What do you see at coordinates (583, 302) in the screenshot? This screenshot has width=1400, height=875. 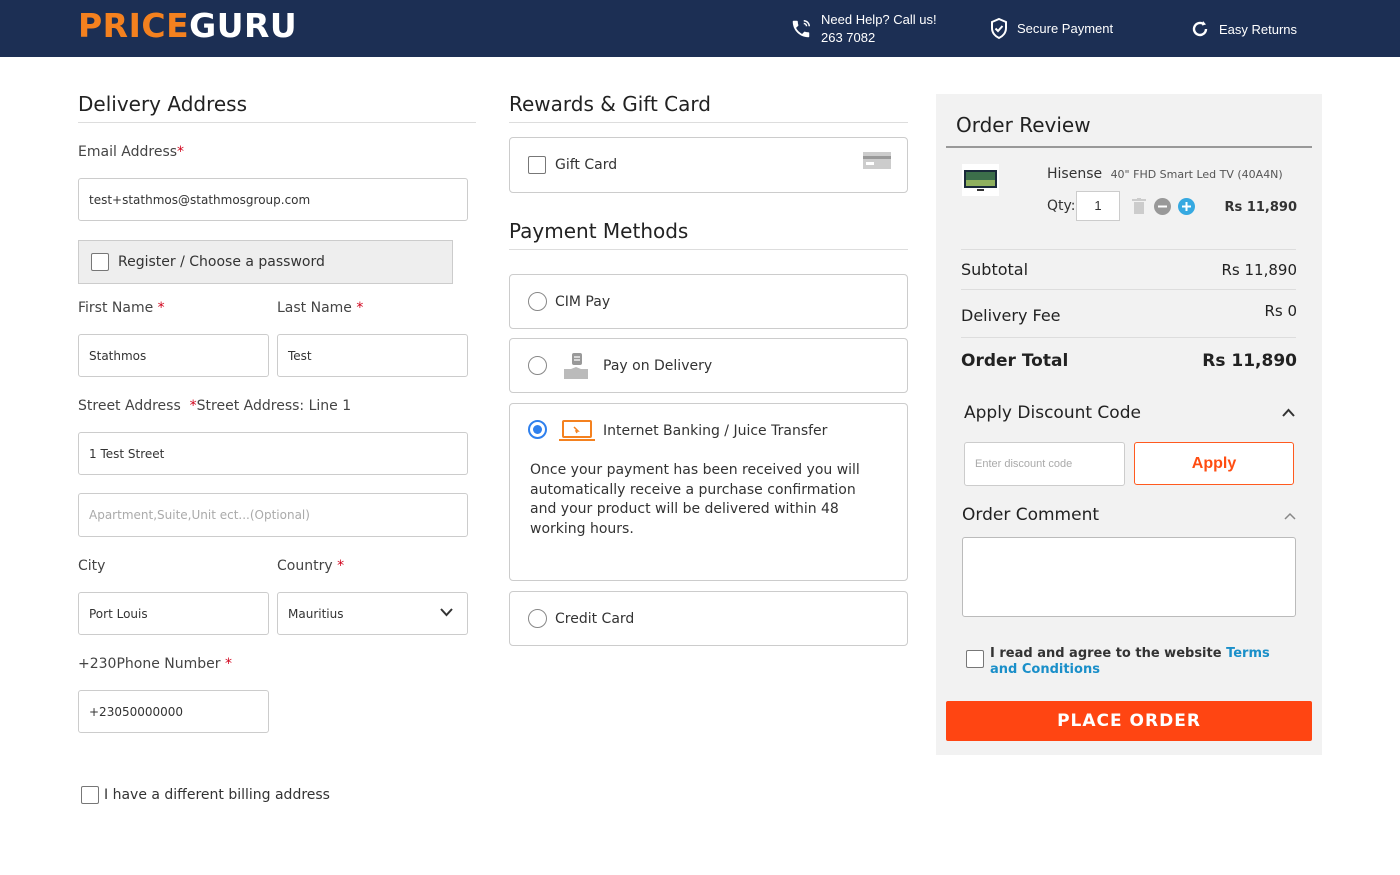 I see `cim-pay-label: CIM Pay` at bounding box center [583, 302].